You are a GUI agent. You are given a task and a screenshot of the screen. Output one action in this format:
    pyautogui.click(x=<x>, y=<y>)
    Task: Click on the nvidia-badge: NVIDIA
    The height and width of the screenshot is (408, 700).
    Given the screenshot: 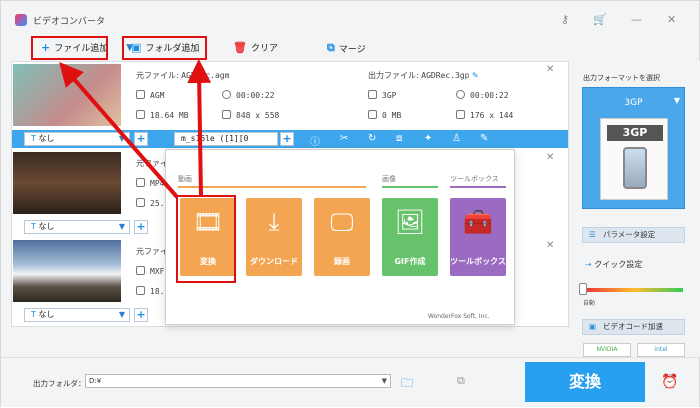 What is the action you would take?
    pyautogui.click(x=607, y=350)
    